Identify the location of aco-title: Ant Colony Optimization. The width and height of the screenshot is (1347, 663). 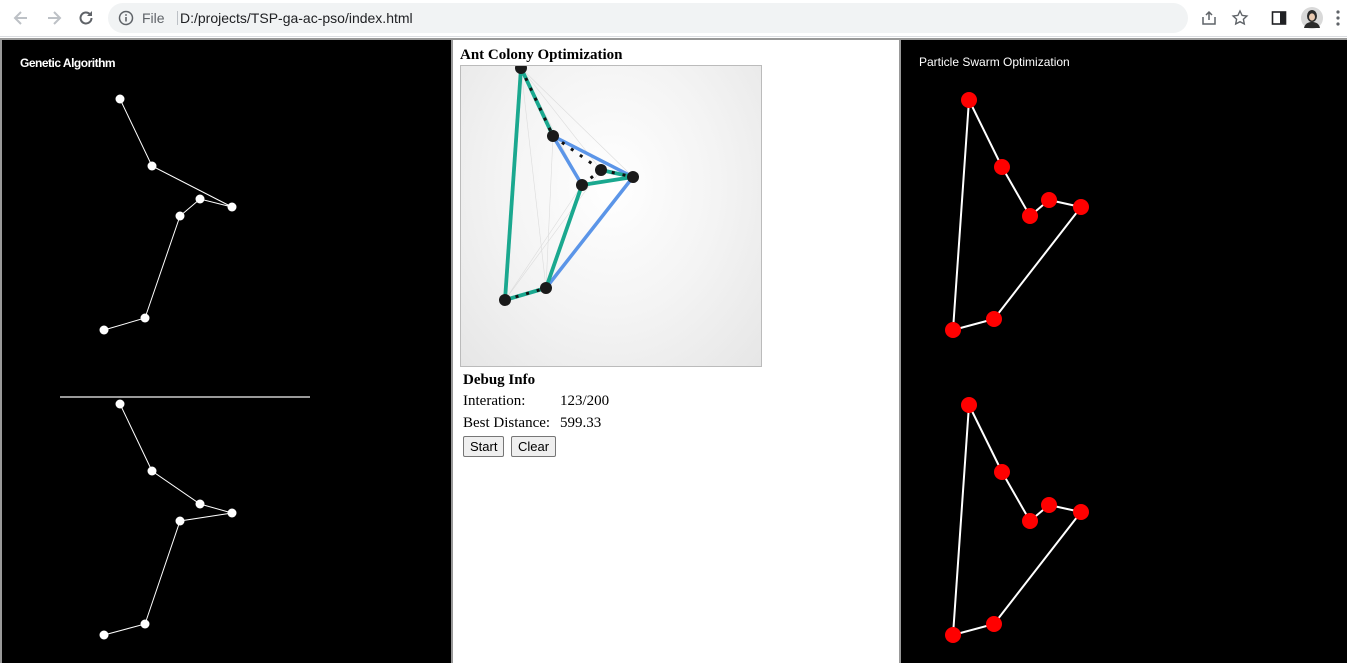
(541, 55).